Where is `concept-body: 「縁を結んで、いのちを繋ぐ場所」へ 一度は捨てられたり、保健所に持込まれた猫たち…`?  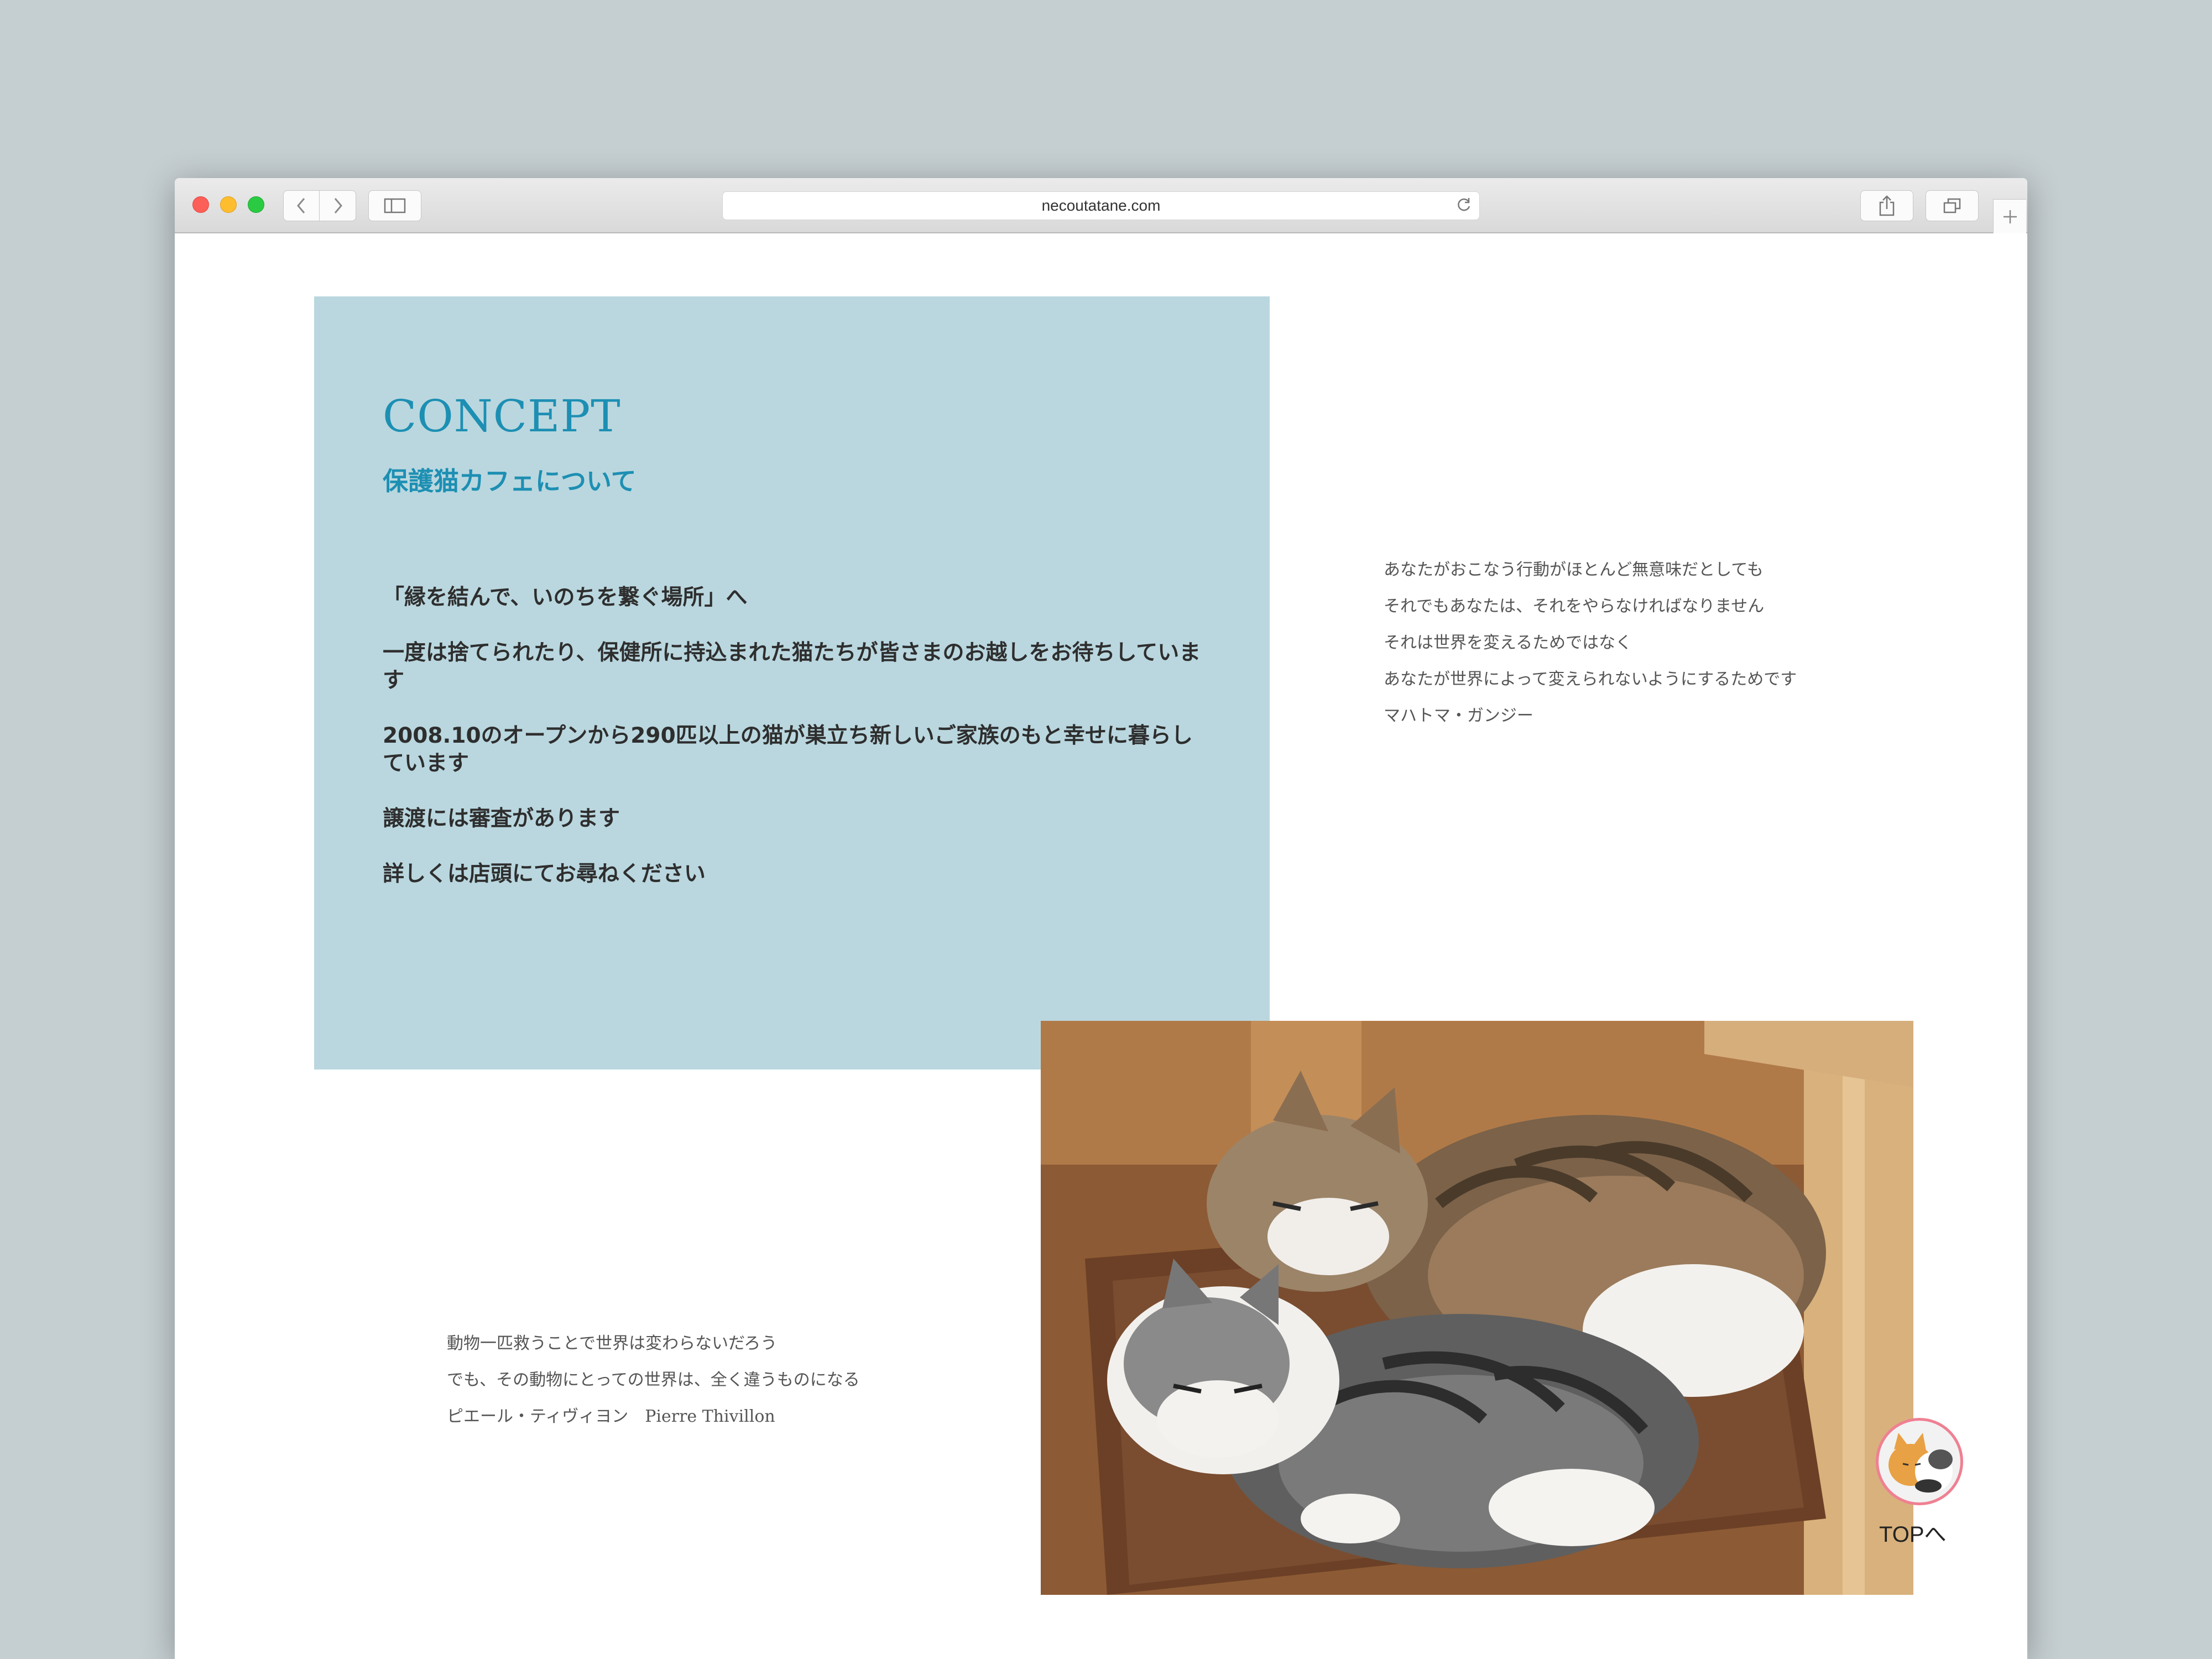
concept-body: 「縁を結んで、いのちを繋ぐ場所」へ 一度は捨てられたり、保健所に持込まれた猫たち… is located at coordinates (795, 750).